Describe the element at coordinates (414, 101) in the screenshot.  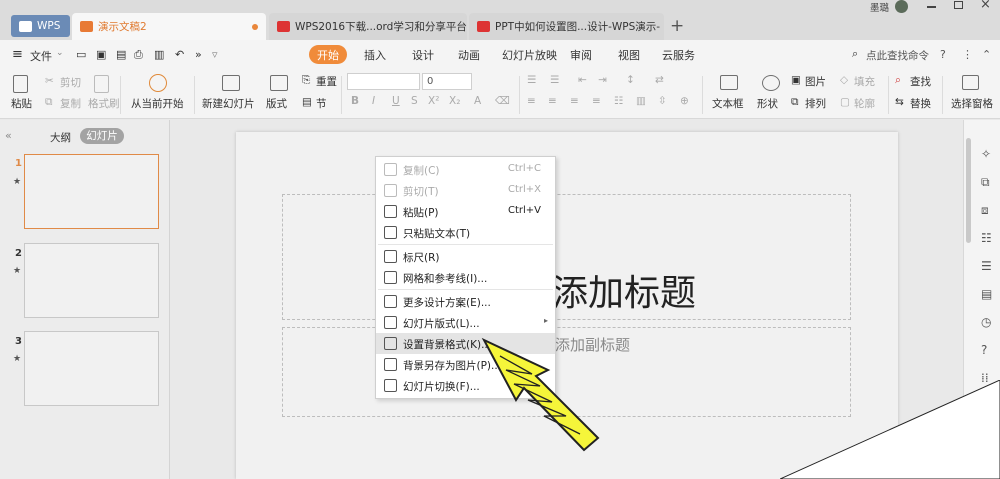
I see `strikethrough-icon: S` at that location.